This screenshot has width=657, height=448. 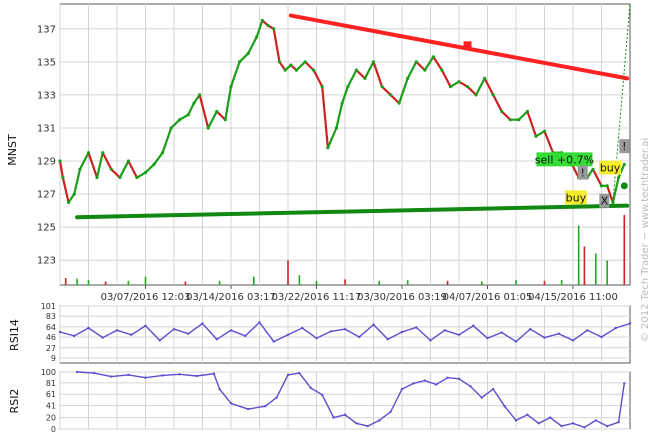 I want to click on annotation-flag: X, so click(x=604, y=200).